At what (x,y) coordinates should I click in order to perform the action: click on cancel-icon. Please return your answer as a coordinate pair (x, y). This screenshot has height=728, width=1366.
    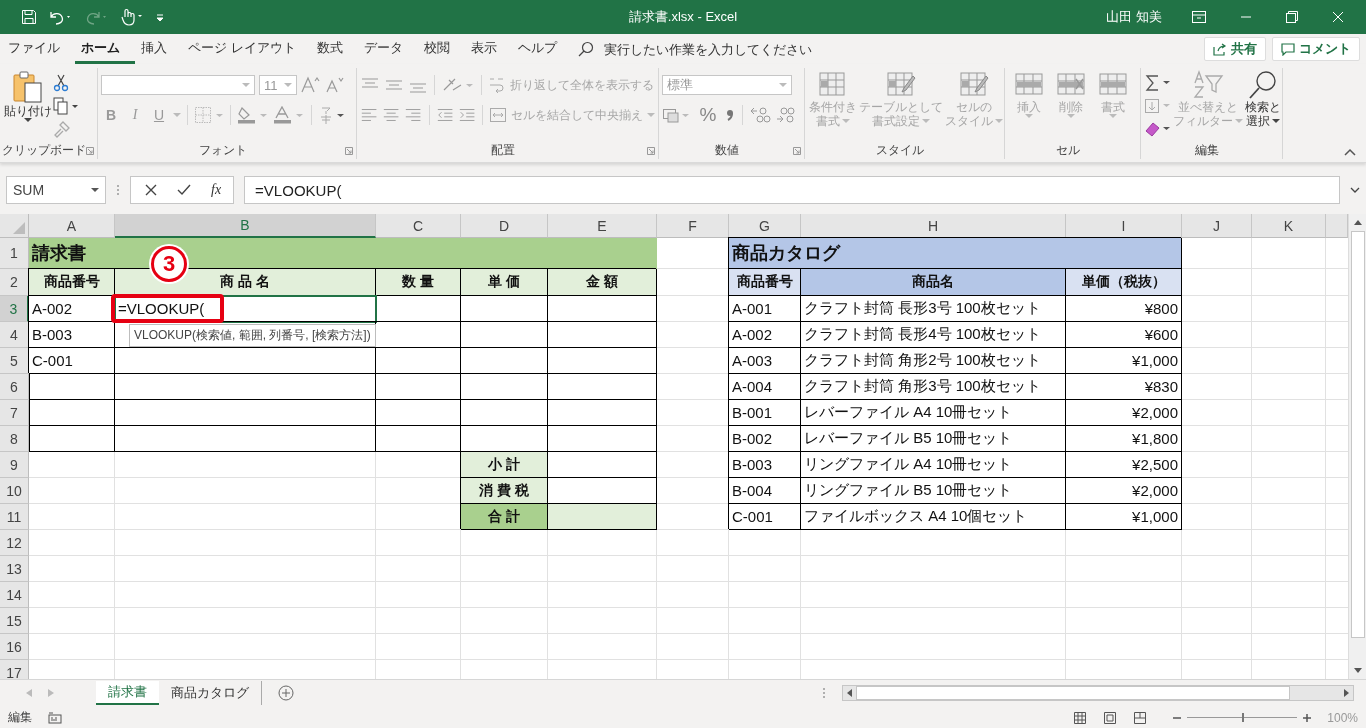
    Looking at the image, I should click on (151, 190).